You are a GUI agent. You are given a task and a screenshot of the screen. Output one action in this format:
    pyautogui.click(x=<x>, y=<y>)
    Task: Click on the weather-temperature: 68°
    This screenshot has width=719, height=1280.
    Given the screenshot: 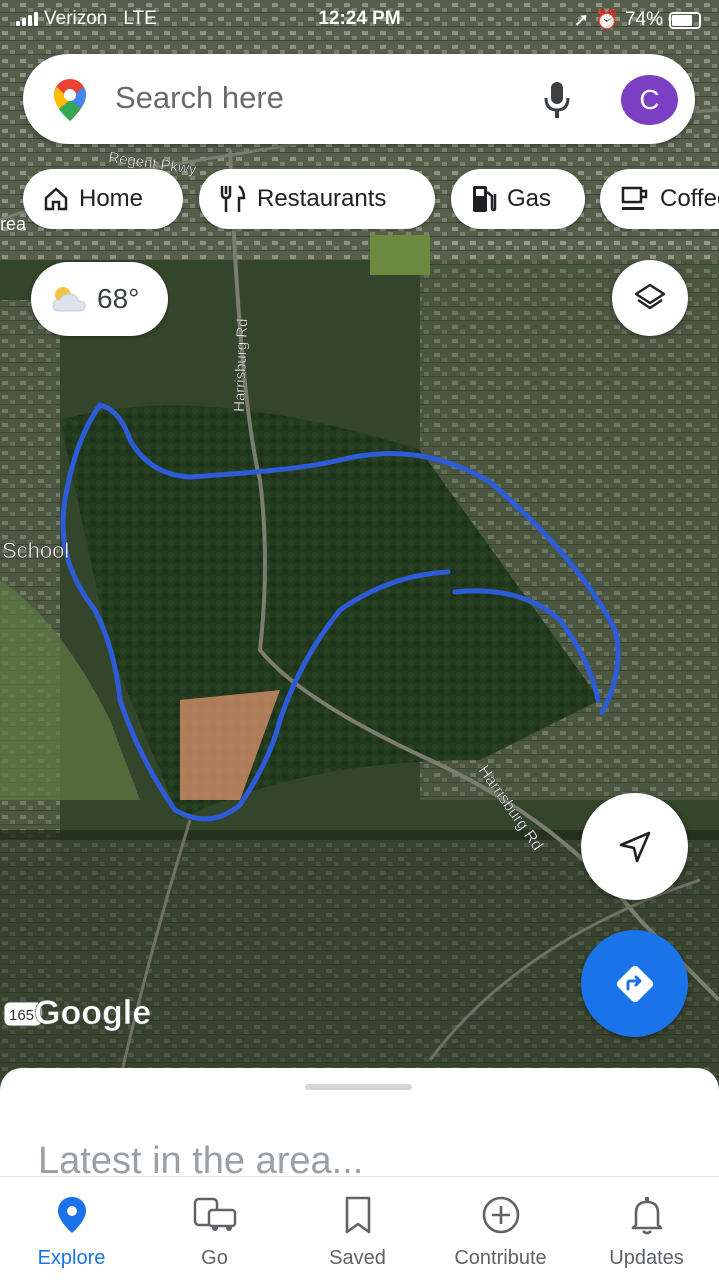 What is the action you would take?
    pyautogui.click(x=118, y=298)
    